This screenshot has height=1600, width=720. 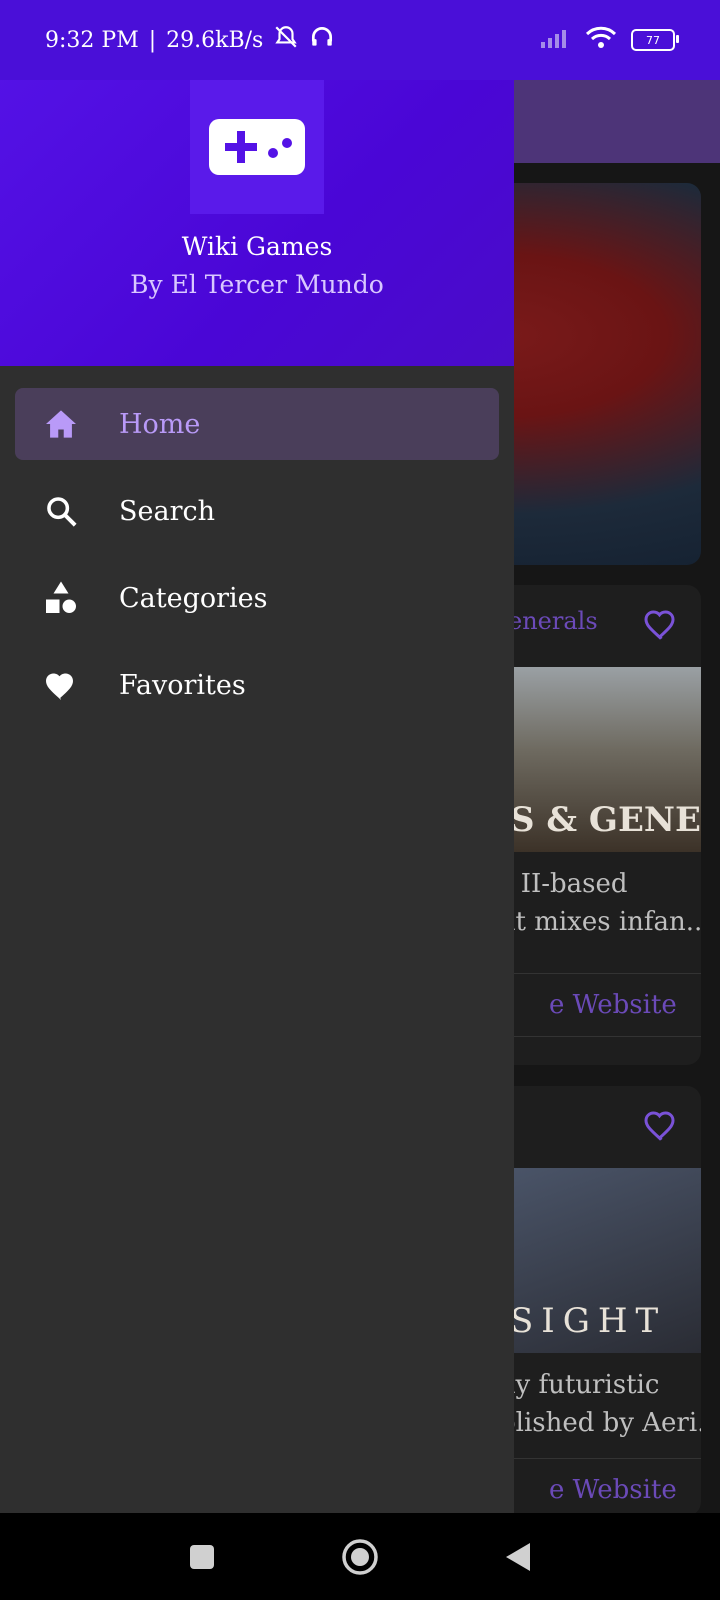 I want to click on headset-icon, so click(x=322, y=40).